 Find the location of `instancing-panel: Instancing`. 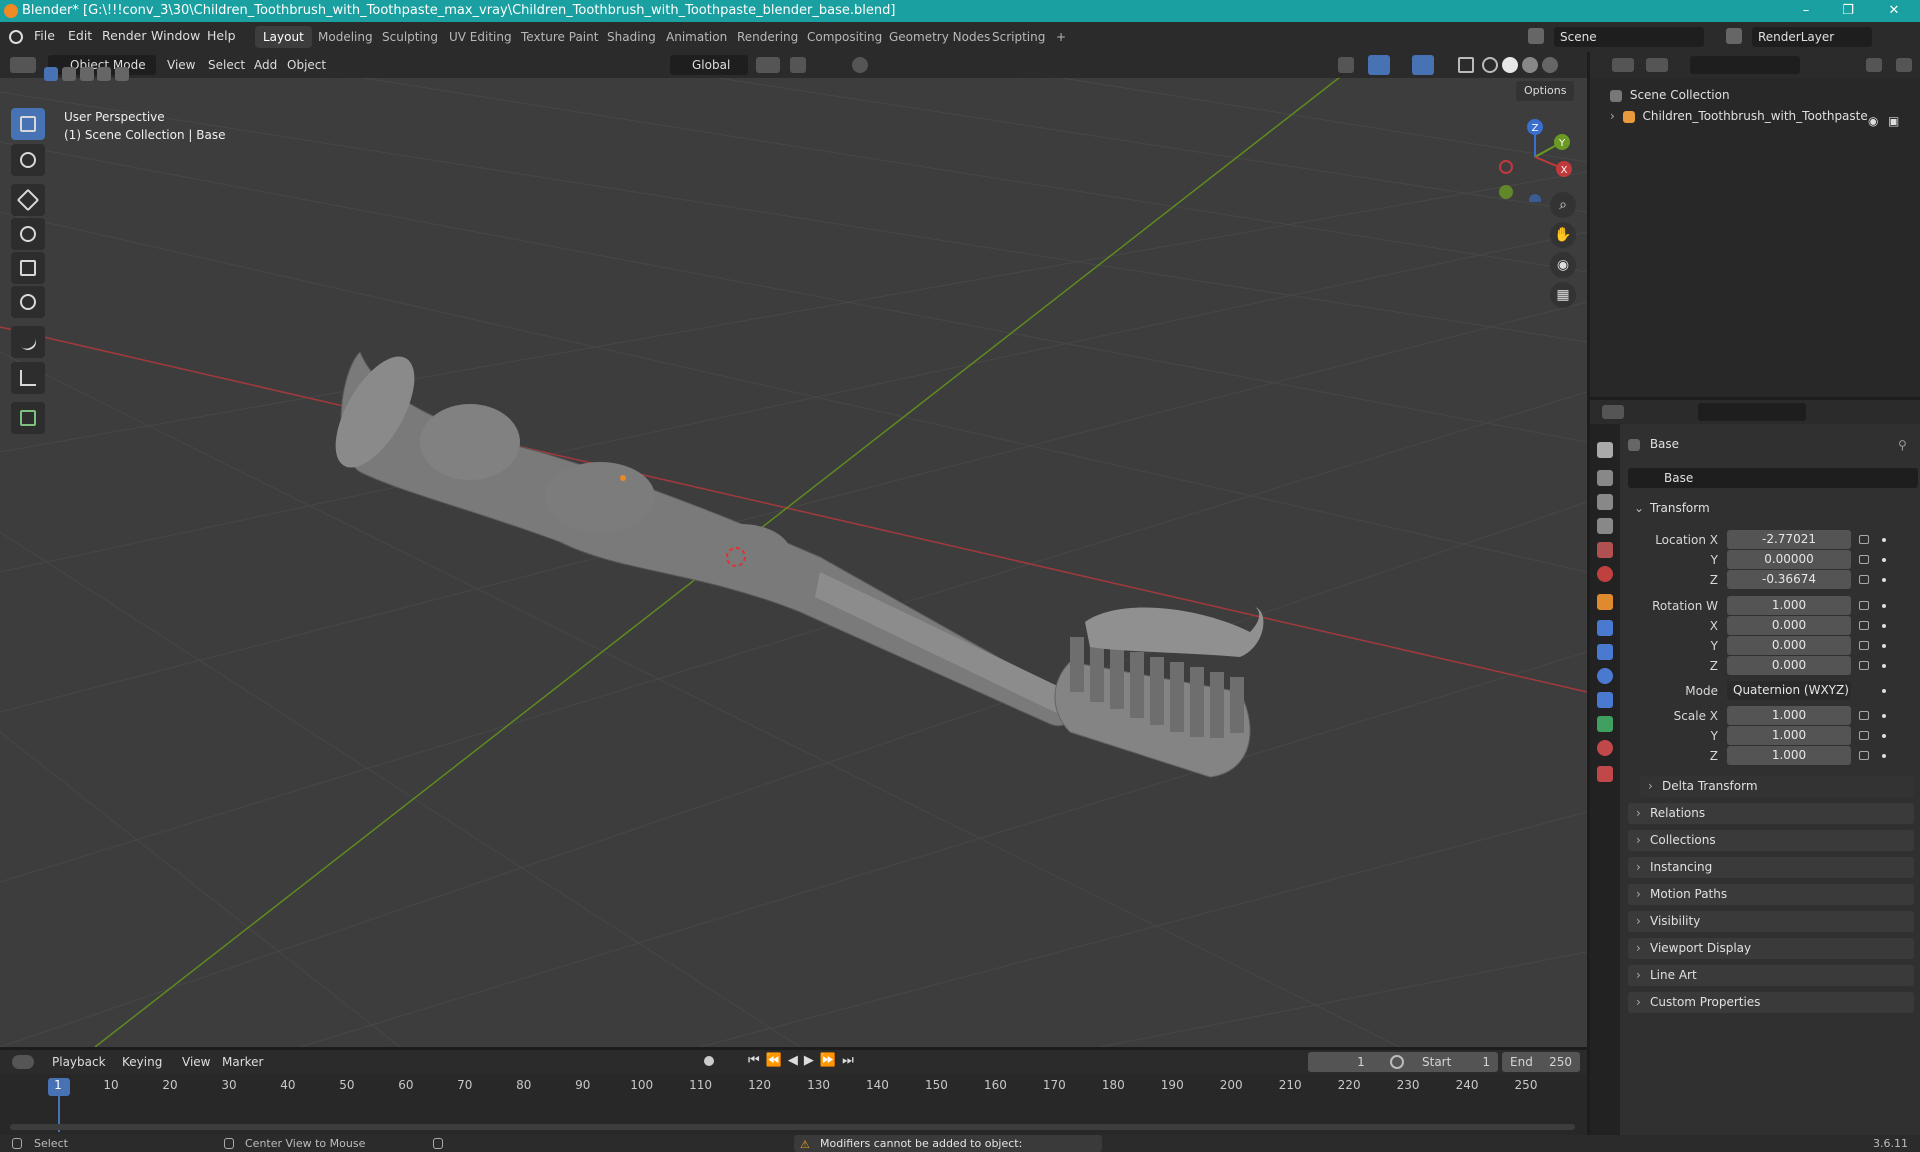

instancing-panel: Instancing is located at coordinates (1771, 867).